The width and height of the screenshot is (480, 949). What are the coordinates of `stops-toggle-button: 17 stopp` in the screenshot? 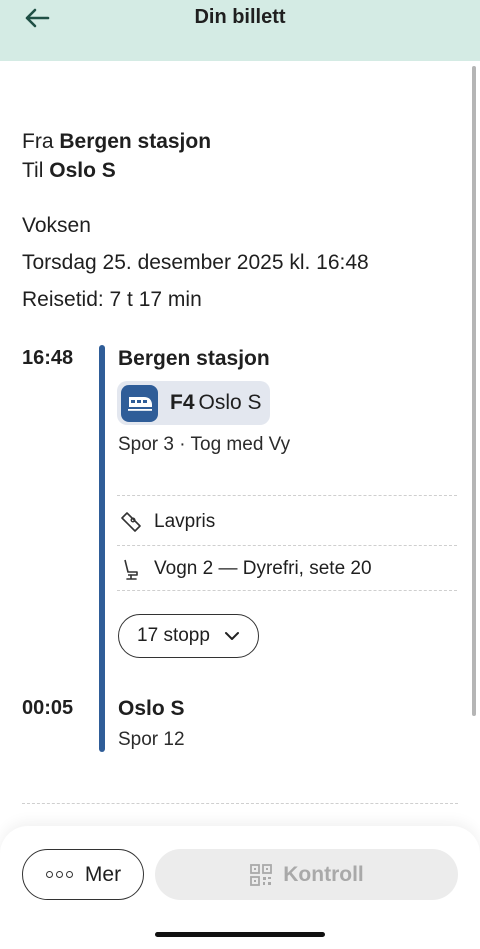 It's located at (188, 636).